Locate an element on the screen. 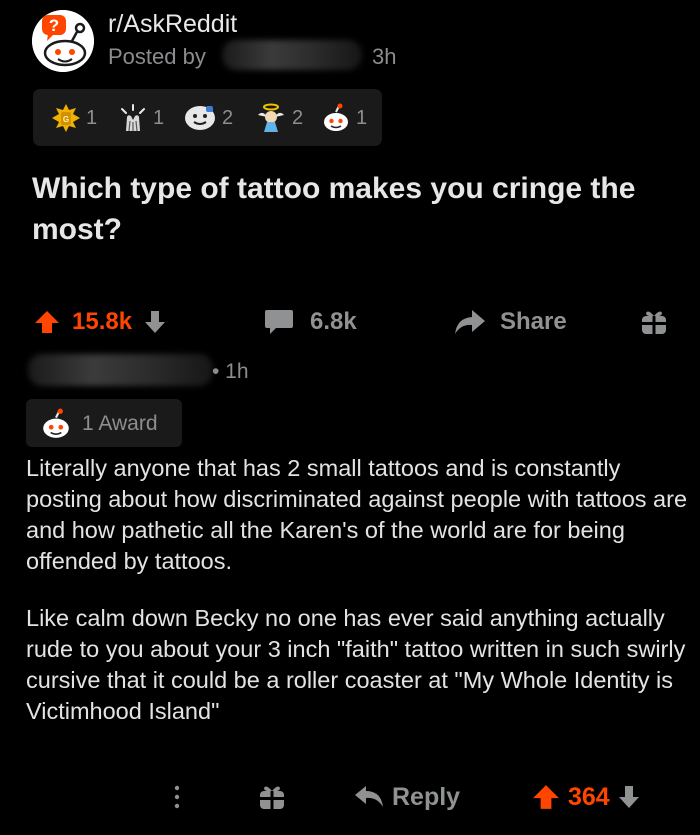 The width and height of the screenshot is (700, 835). comment-bubble-icon is located at coordinates (279, 322).